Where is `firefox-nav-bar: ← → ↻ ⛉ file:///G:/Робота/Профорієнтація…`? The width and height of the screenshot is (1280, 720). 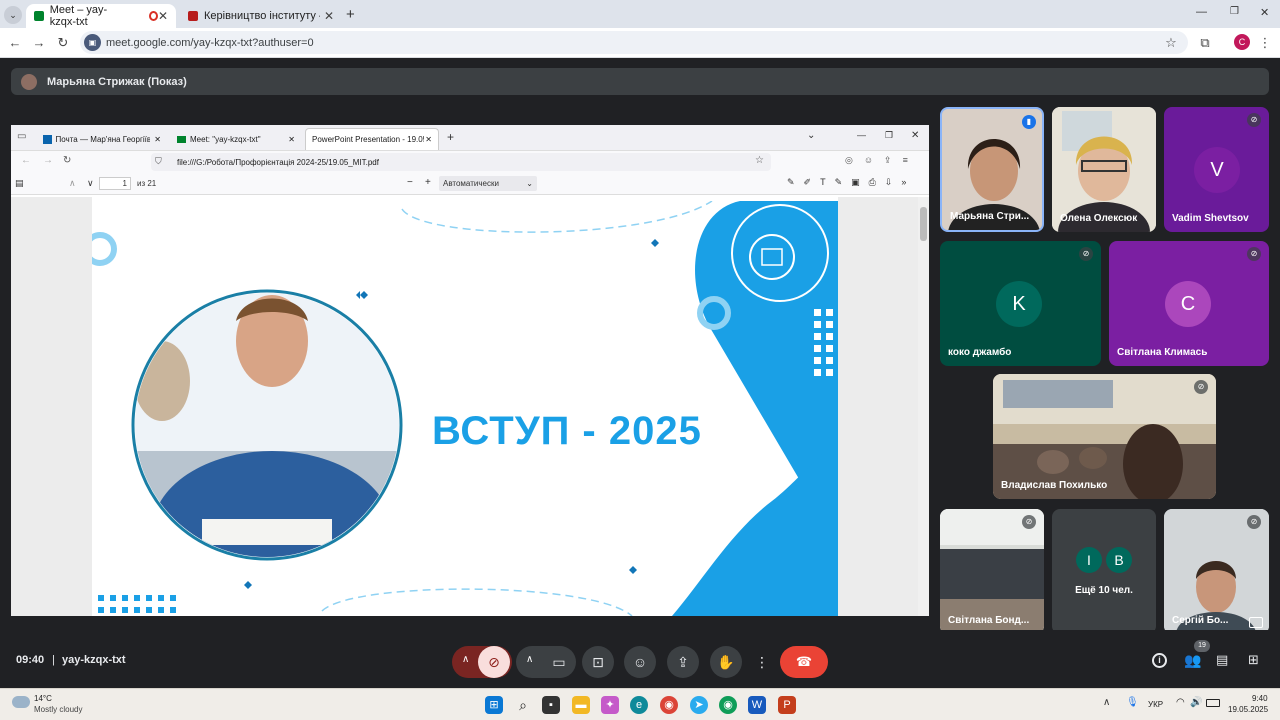 firefox-nav-bar: ← → ↻ ⛉ file:///G:/Робота/Профорієнтація… is located at coordinates (470, 162).